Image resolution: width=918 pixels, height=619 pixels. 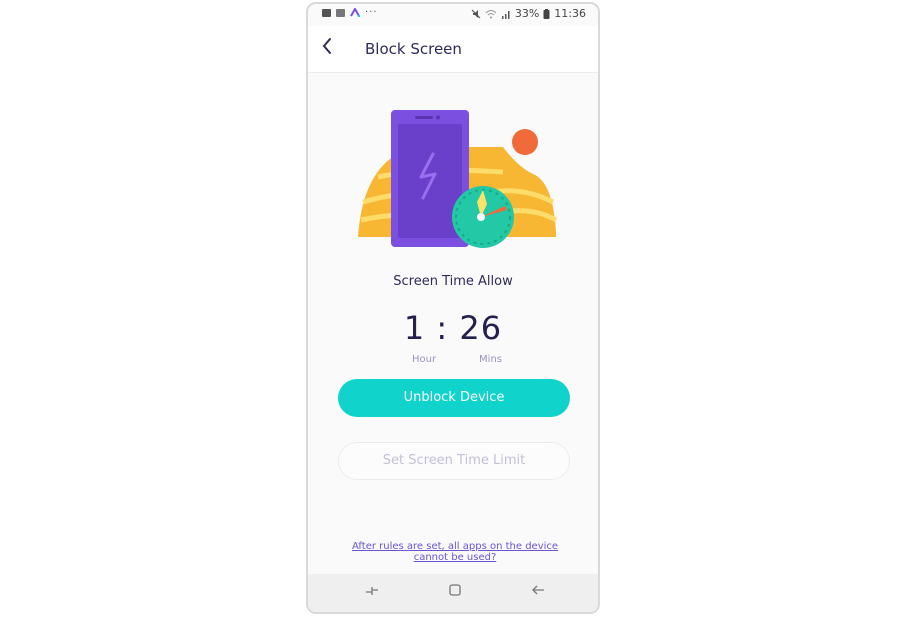 I want to click on app-bar: Block Screen, so click(x=453, y=49).